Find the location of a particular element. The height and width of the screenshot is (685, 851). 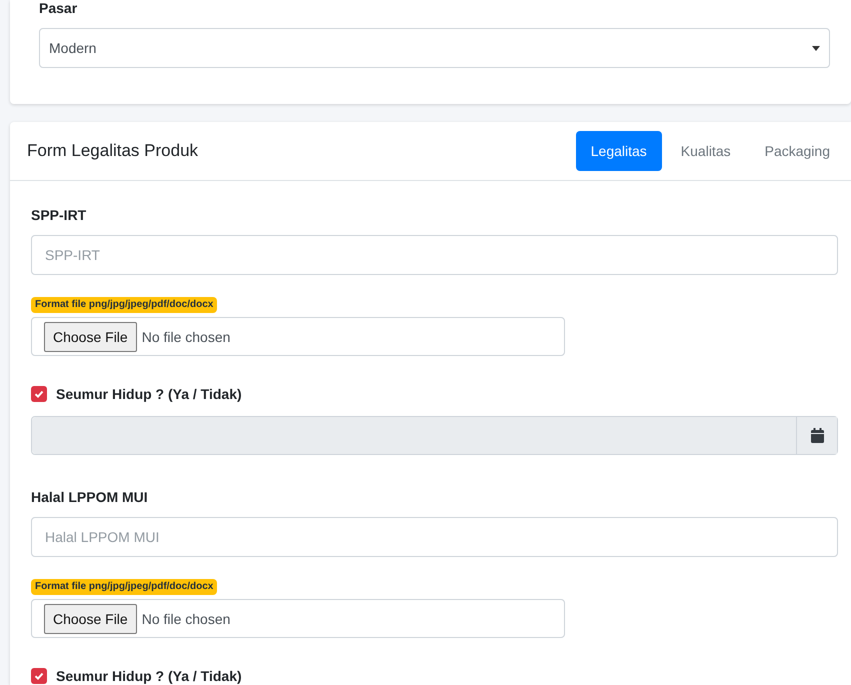

card-title: Form Legalitas Produk is located at coordinates (112, 151).